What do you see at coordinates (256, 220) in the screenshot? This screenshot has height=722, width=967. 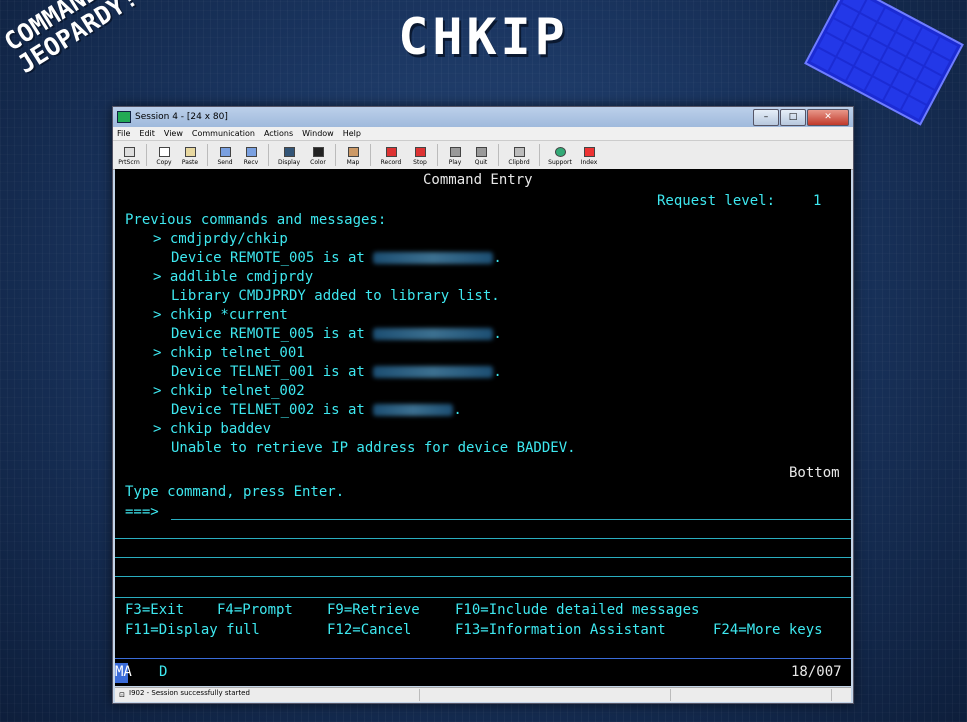 I see `previous-commands-label: Previous commands and messages:` at bounding box center [256, 220].